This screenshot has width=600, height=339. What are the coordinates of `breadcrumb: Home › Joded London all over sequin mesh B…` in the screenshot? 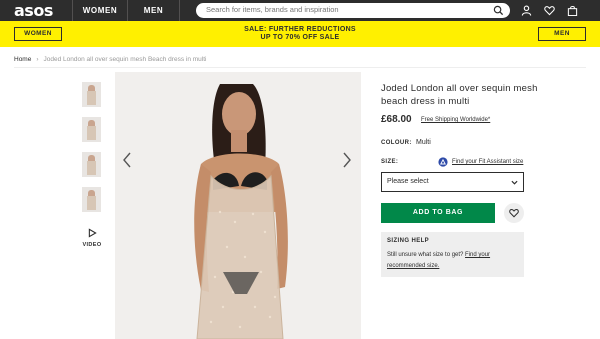 It's located at (110, 59).